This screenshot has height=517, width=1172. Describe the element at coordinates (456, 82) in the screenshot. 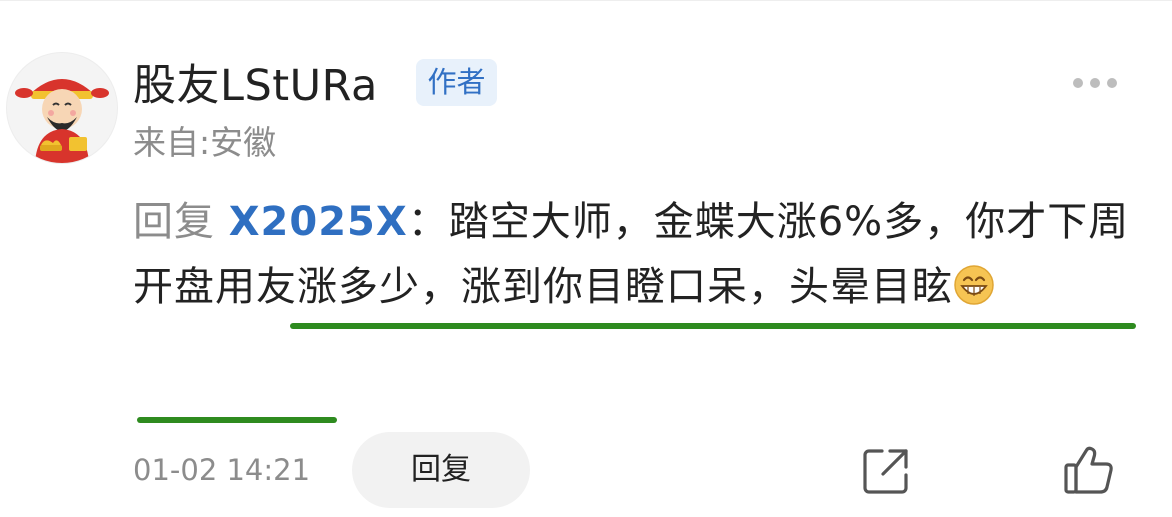

I see `author-badge: 作者` at that location.